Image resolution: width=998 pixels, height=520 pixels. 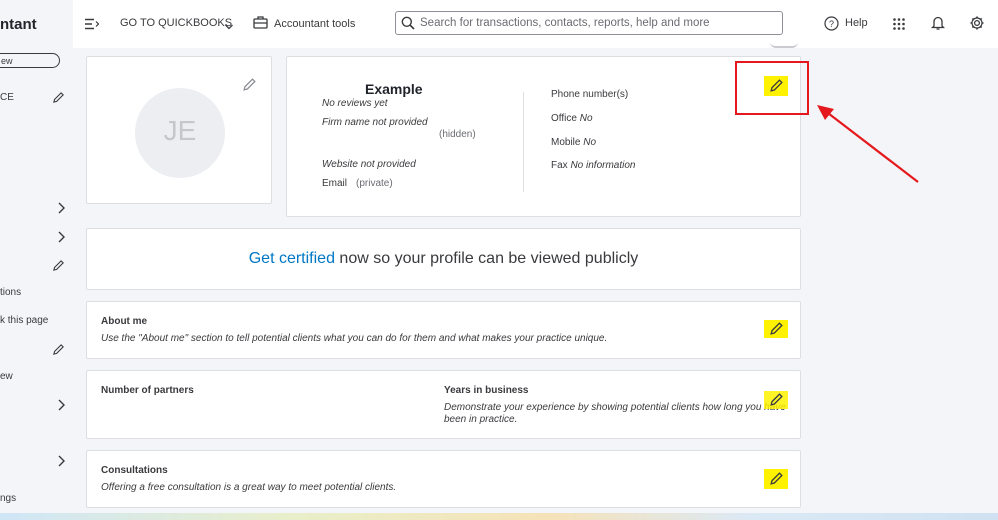 I want to click on about-me-title: About me, so click(x=124, y=321).